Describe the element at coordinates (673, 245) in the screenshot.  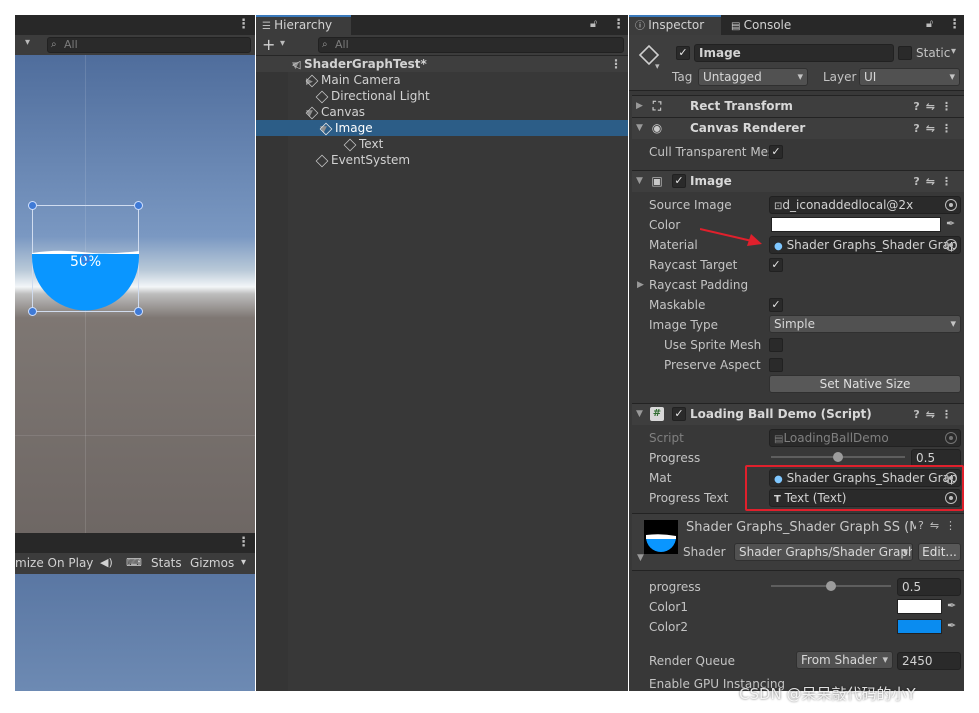
I see `material-label: Material` at that location.